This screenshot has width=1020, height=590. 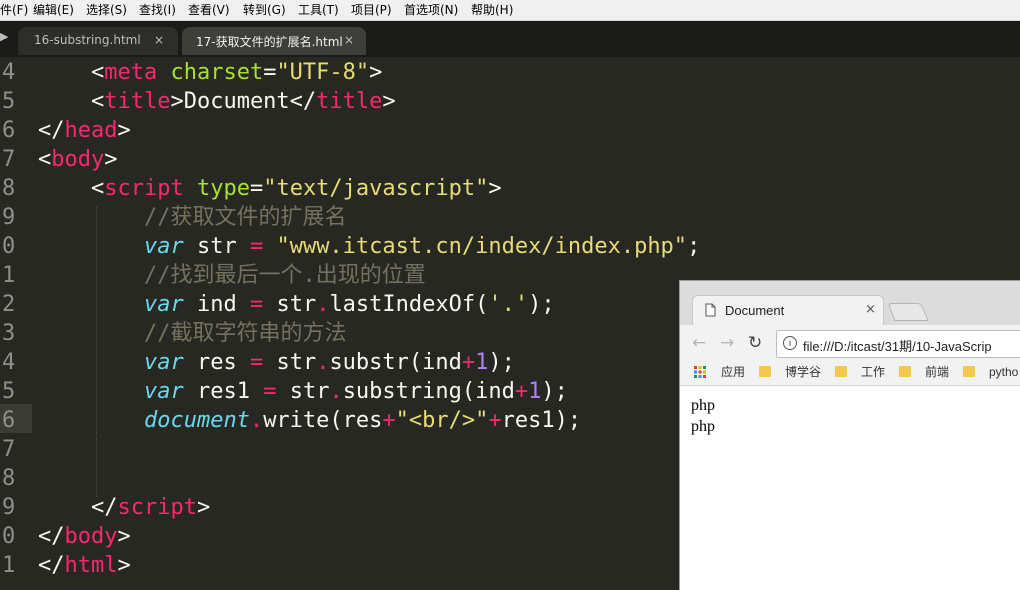 What do you see at coordinates (216, 362) in the screenshot?
I see `code-token: res` at bounding box center [216, 362].